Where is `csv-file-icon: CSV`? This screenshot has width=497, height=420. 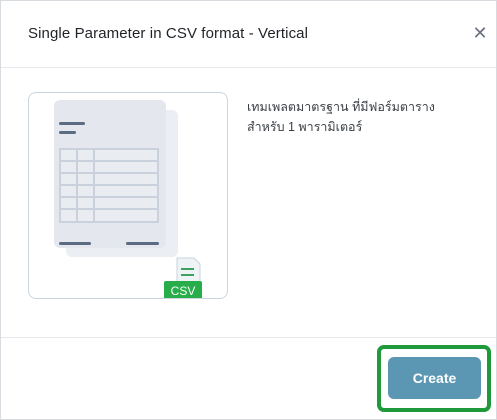
csv-file-icon: CSV is located at coordinates (183, 278).